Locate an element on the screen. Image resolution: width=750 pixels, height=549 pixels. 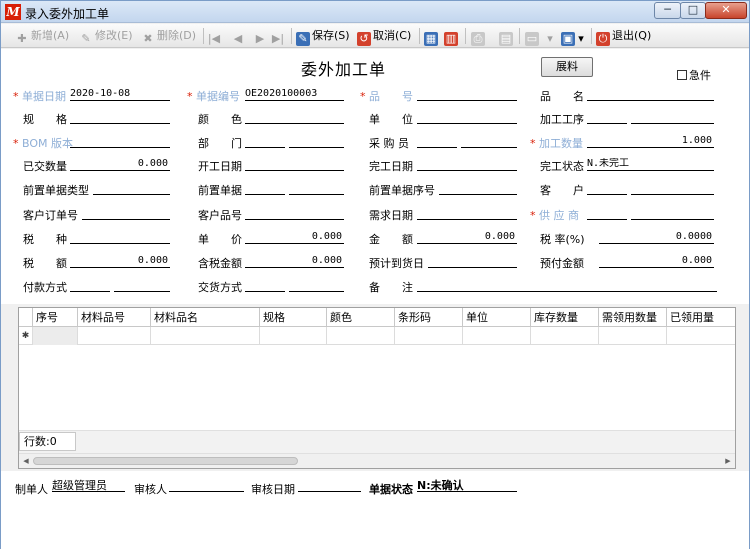
prev-record-button: ◀ is located at coordinates (239, 36).